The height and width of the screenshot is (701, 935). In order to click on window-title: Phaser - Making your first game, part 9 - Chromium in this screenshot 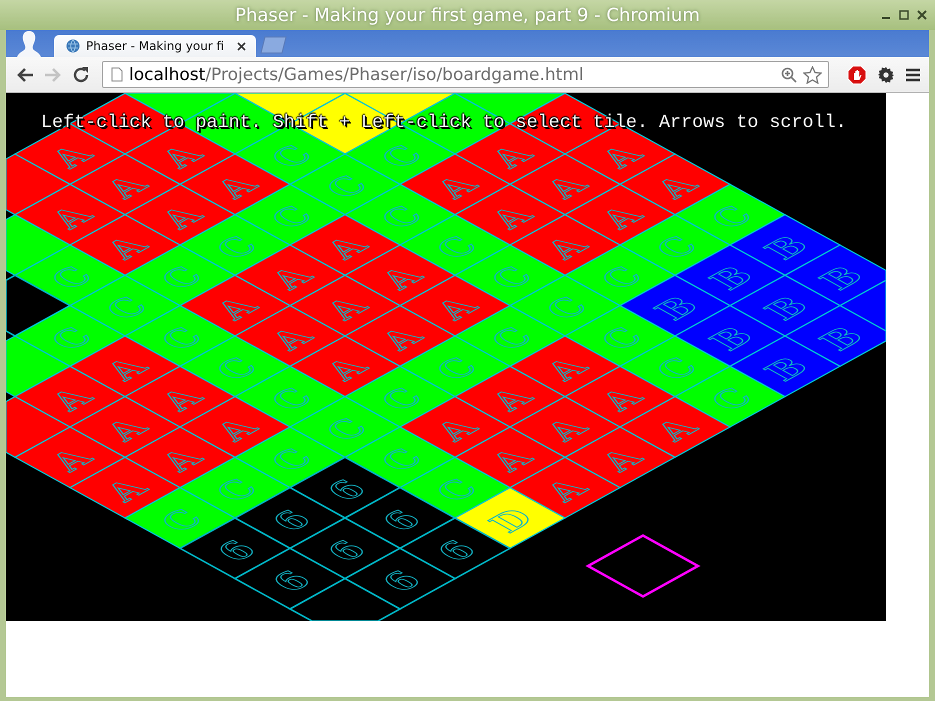, I will do `click(467, 15)`.